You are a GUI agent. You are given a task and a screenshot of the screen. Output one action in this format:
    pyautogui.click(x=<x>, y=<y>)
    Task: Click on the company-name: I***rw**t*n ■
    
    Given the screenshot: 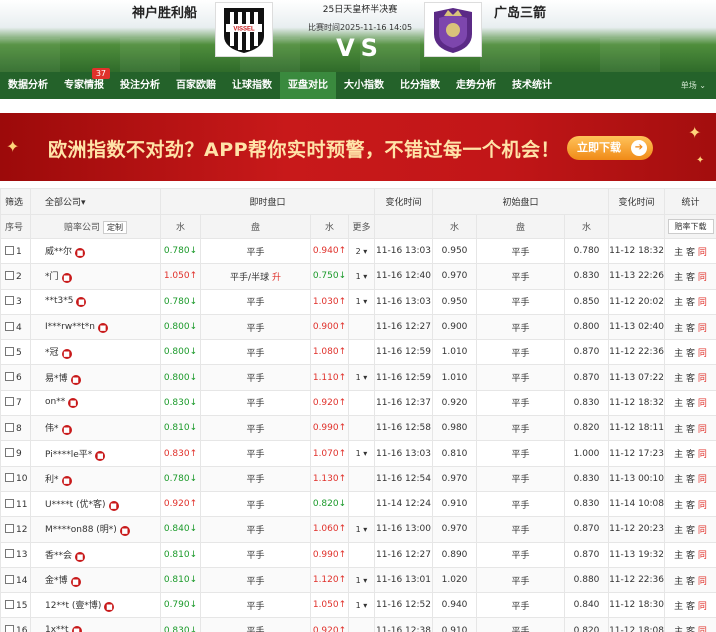 What is the action you would take?
    pyautogui.click(x=95, y=327)
    